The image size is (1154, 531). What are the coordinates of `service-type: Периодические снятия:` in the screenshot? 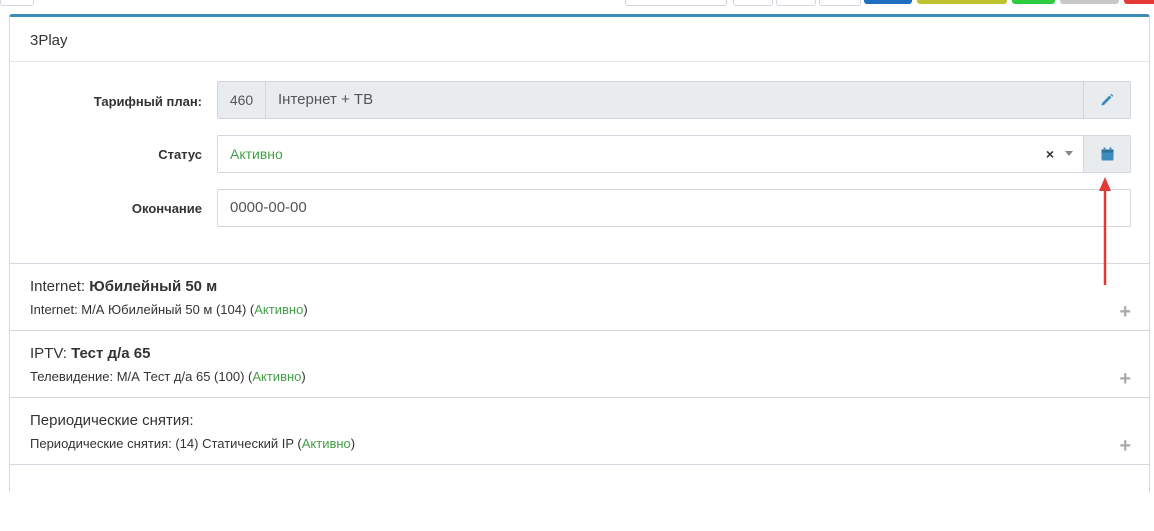 It's located at (112, 420).